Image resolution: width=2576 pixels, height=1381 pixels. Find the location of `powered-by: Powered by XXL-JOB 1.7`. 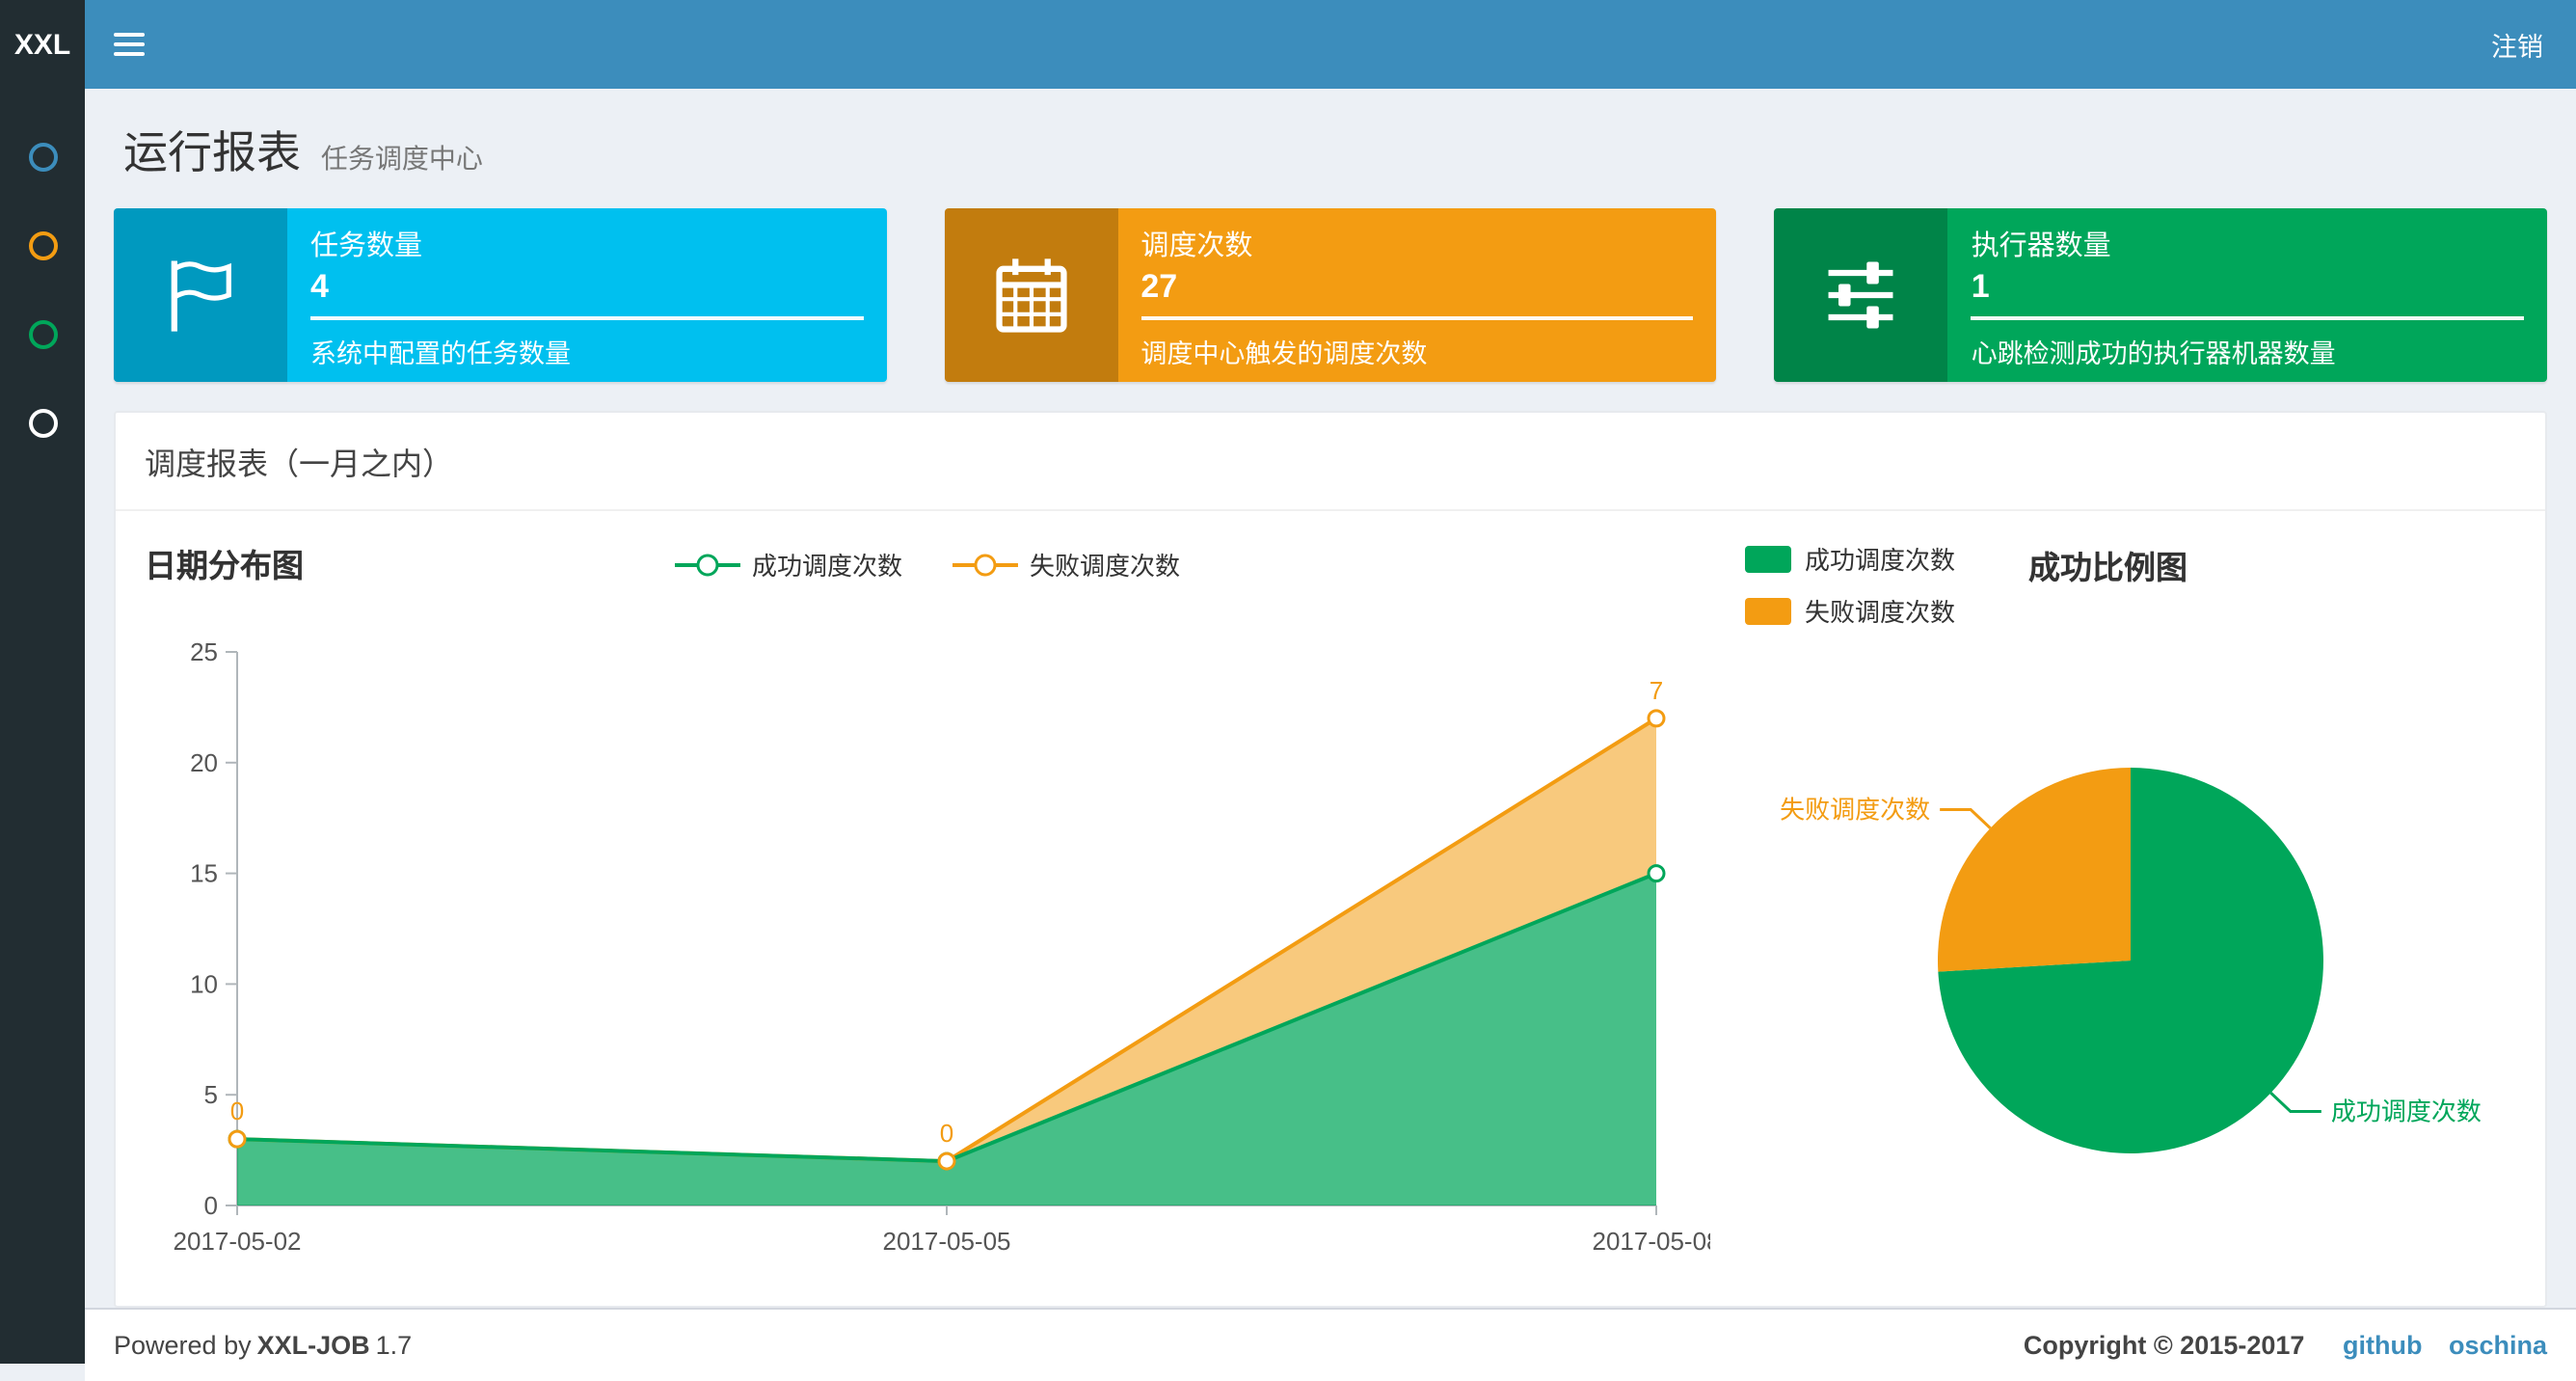

powered-by: Powered by XXL-JOB 1.7 is located at coordinates (263, 1345).